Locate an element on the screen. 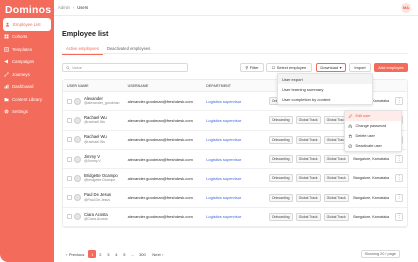 This screenshot has width=418, height=262. sidebar-item-settings: Settings is located at coordinates (27, 112).